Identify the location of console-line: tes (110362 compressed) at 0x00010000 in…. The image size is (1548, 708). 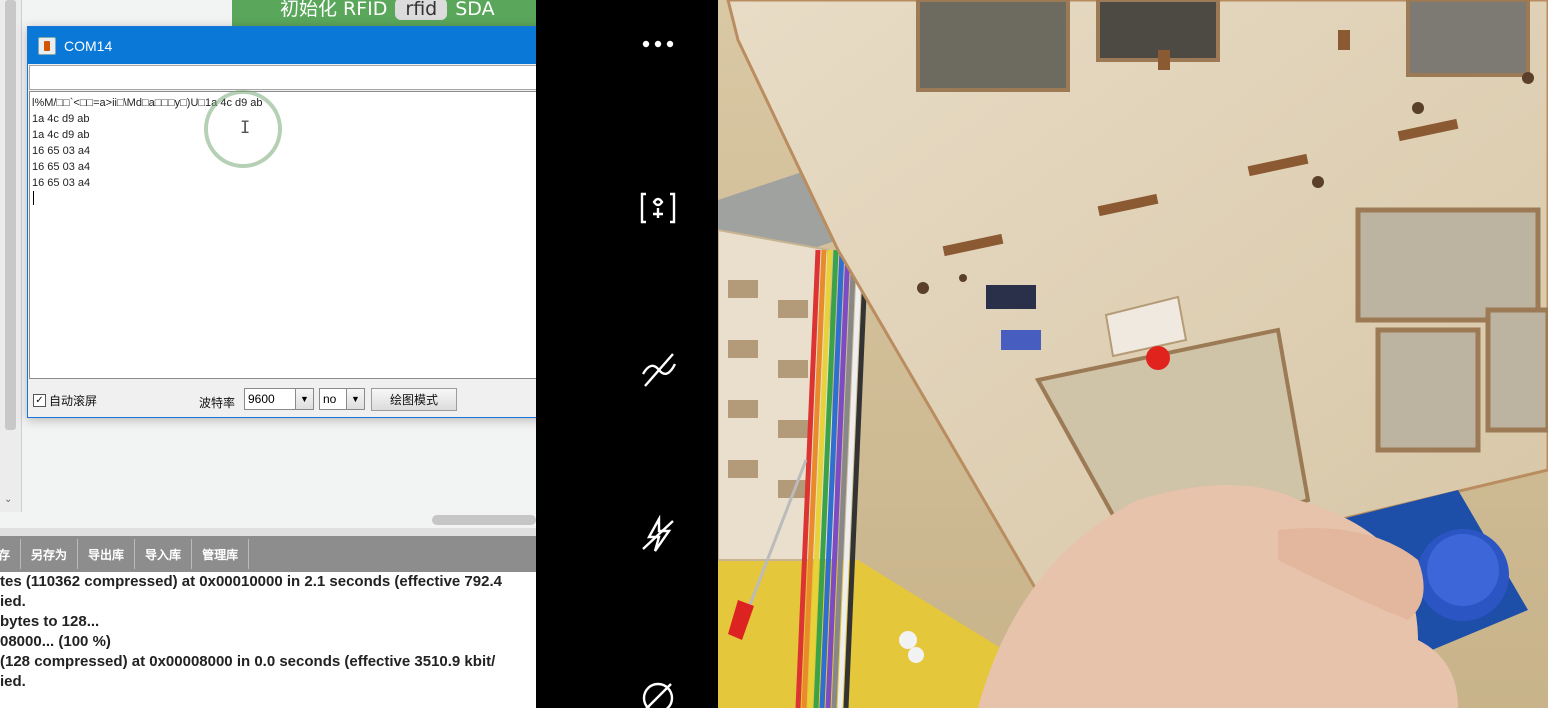
(251, 581).